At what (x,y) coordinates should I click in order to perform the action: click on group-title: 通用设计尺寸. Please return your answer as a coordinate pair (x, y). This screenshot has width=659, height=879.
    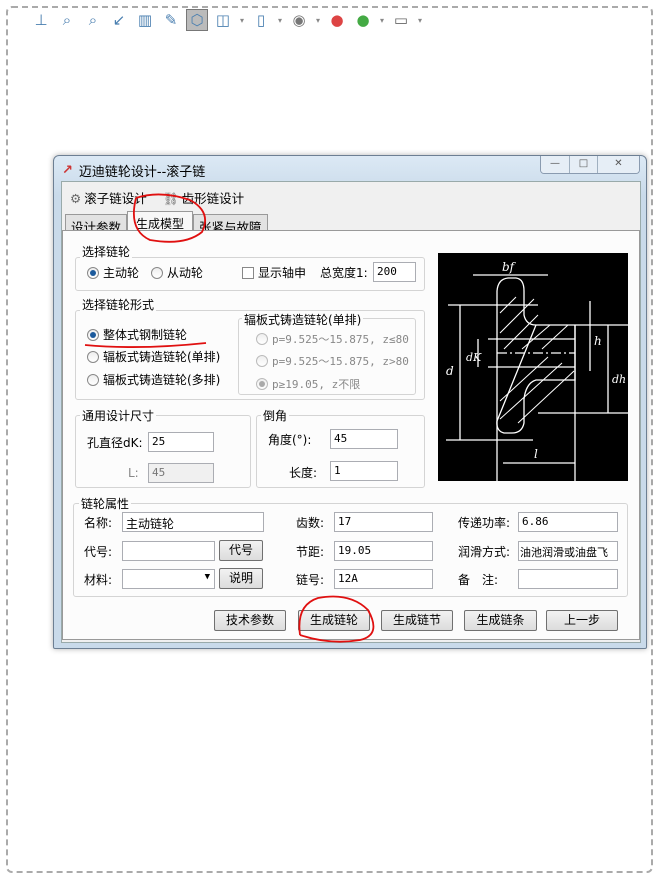
    Looking at the image, I should click on (118, 415).